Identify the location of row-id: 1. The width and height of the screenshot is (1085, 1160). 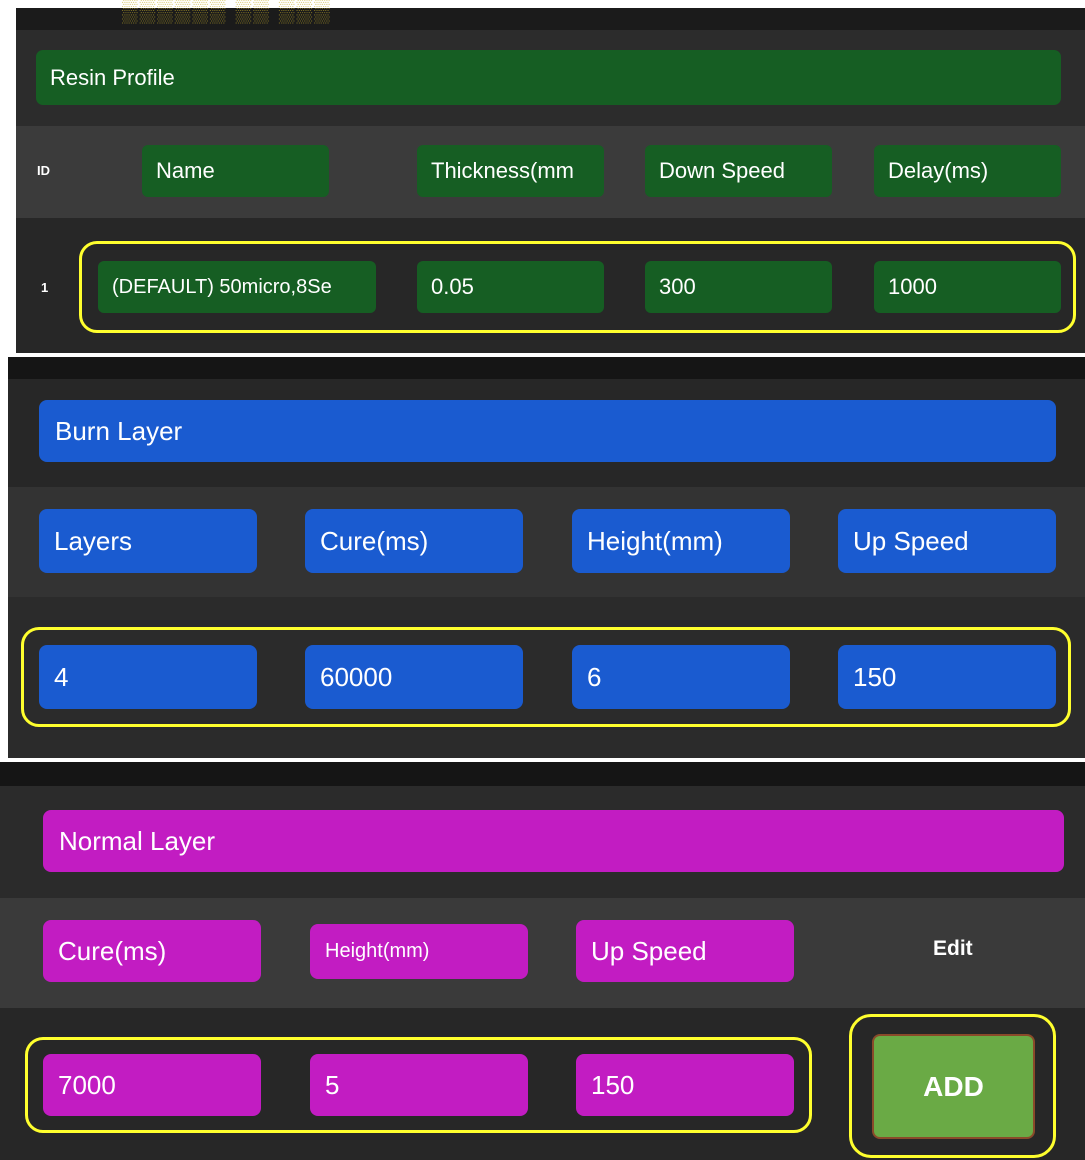
(45, 287).